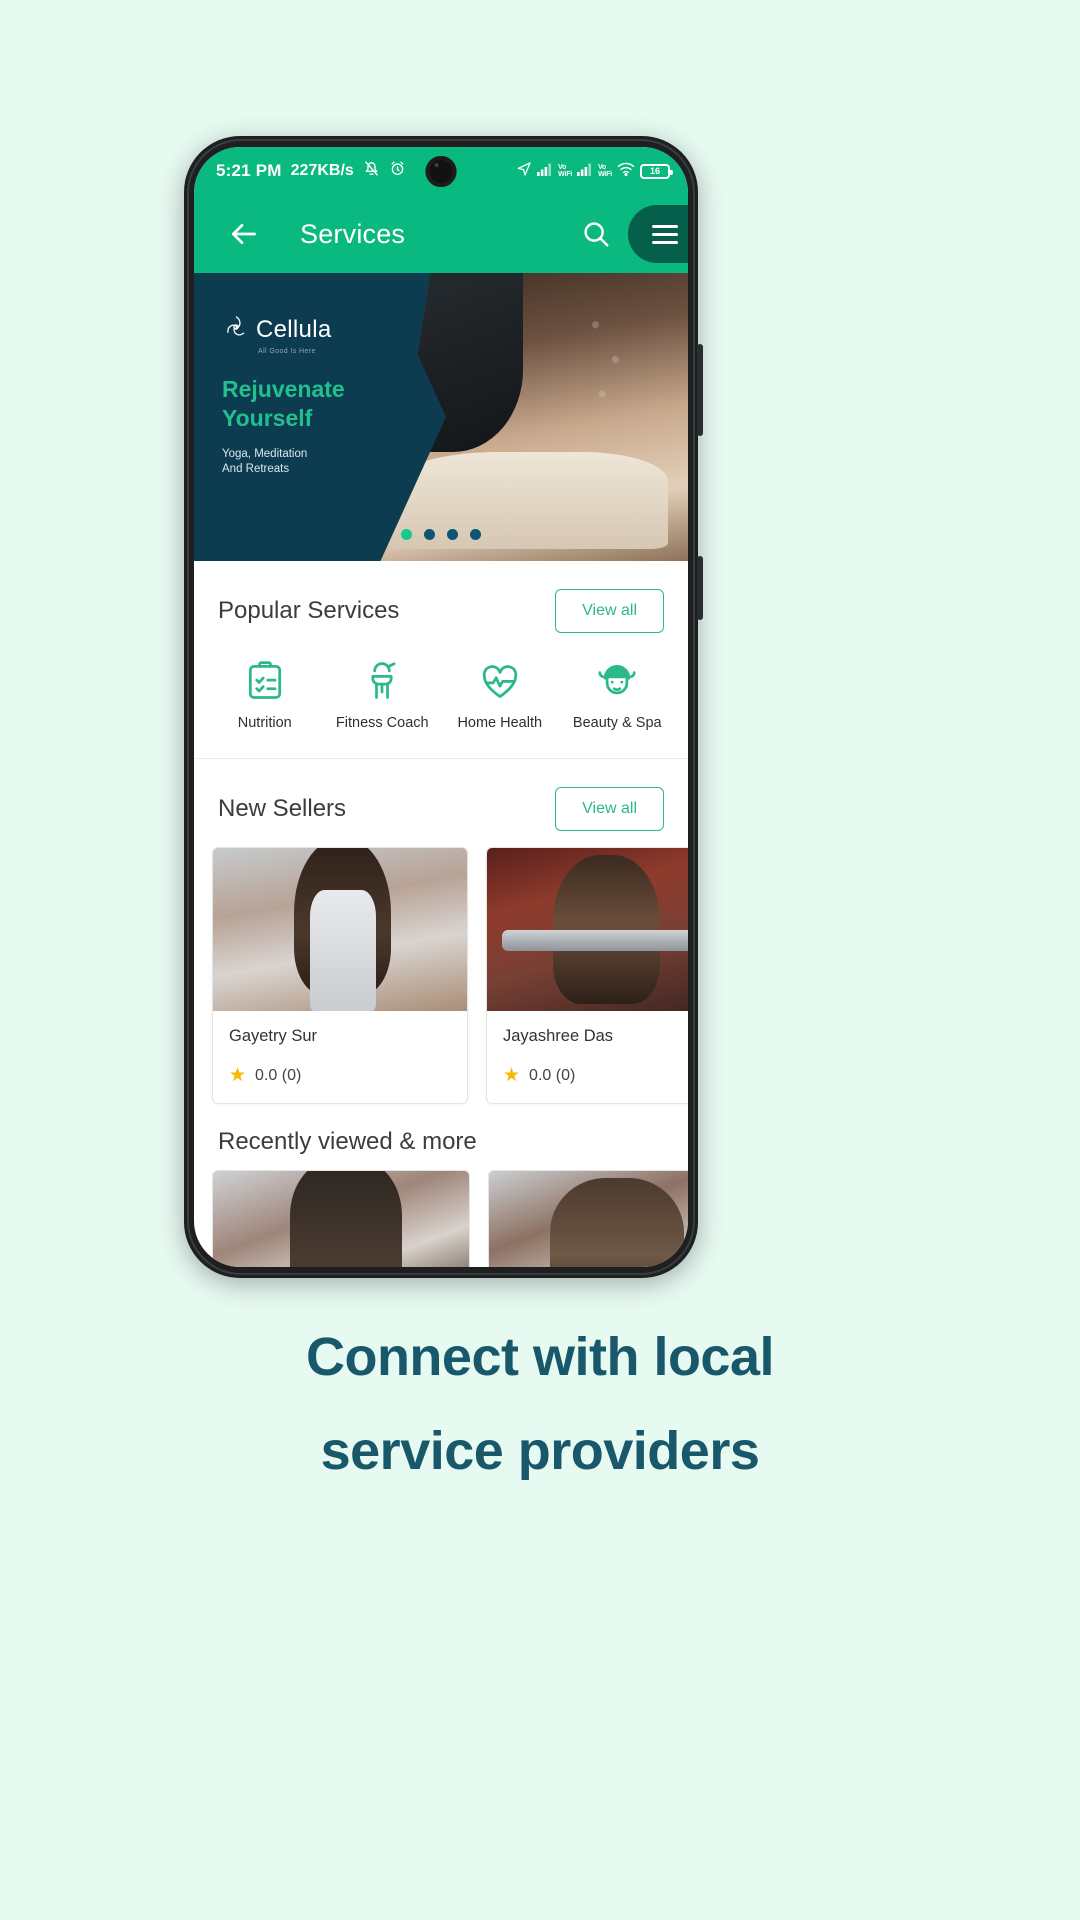 This screenshot has height=1920, width=1080. I want to click on new-sellers-title: New Sellers, so click(282, 808).